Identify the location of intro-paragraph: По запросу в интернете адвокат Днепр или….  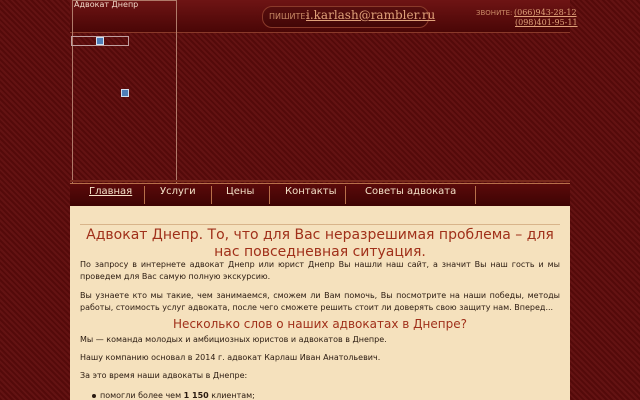
(320, 270).